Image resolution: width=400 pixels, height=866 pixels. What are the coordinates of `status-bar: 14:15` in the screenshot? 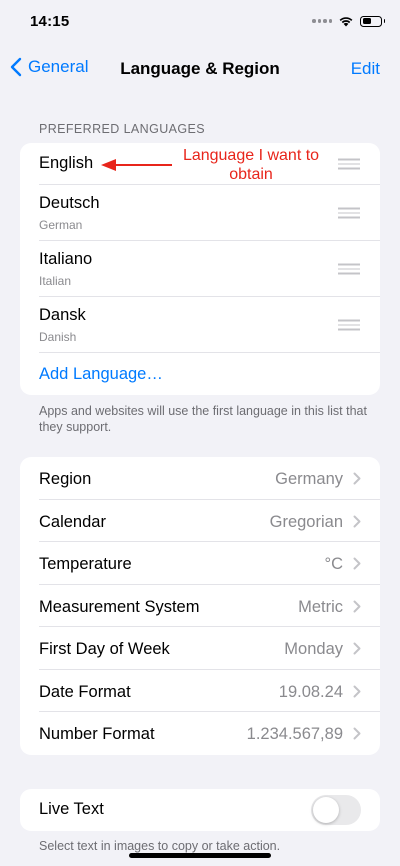 It's located at (200, 23).